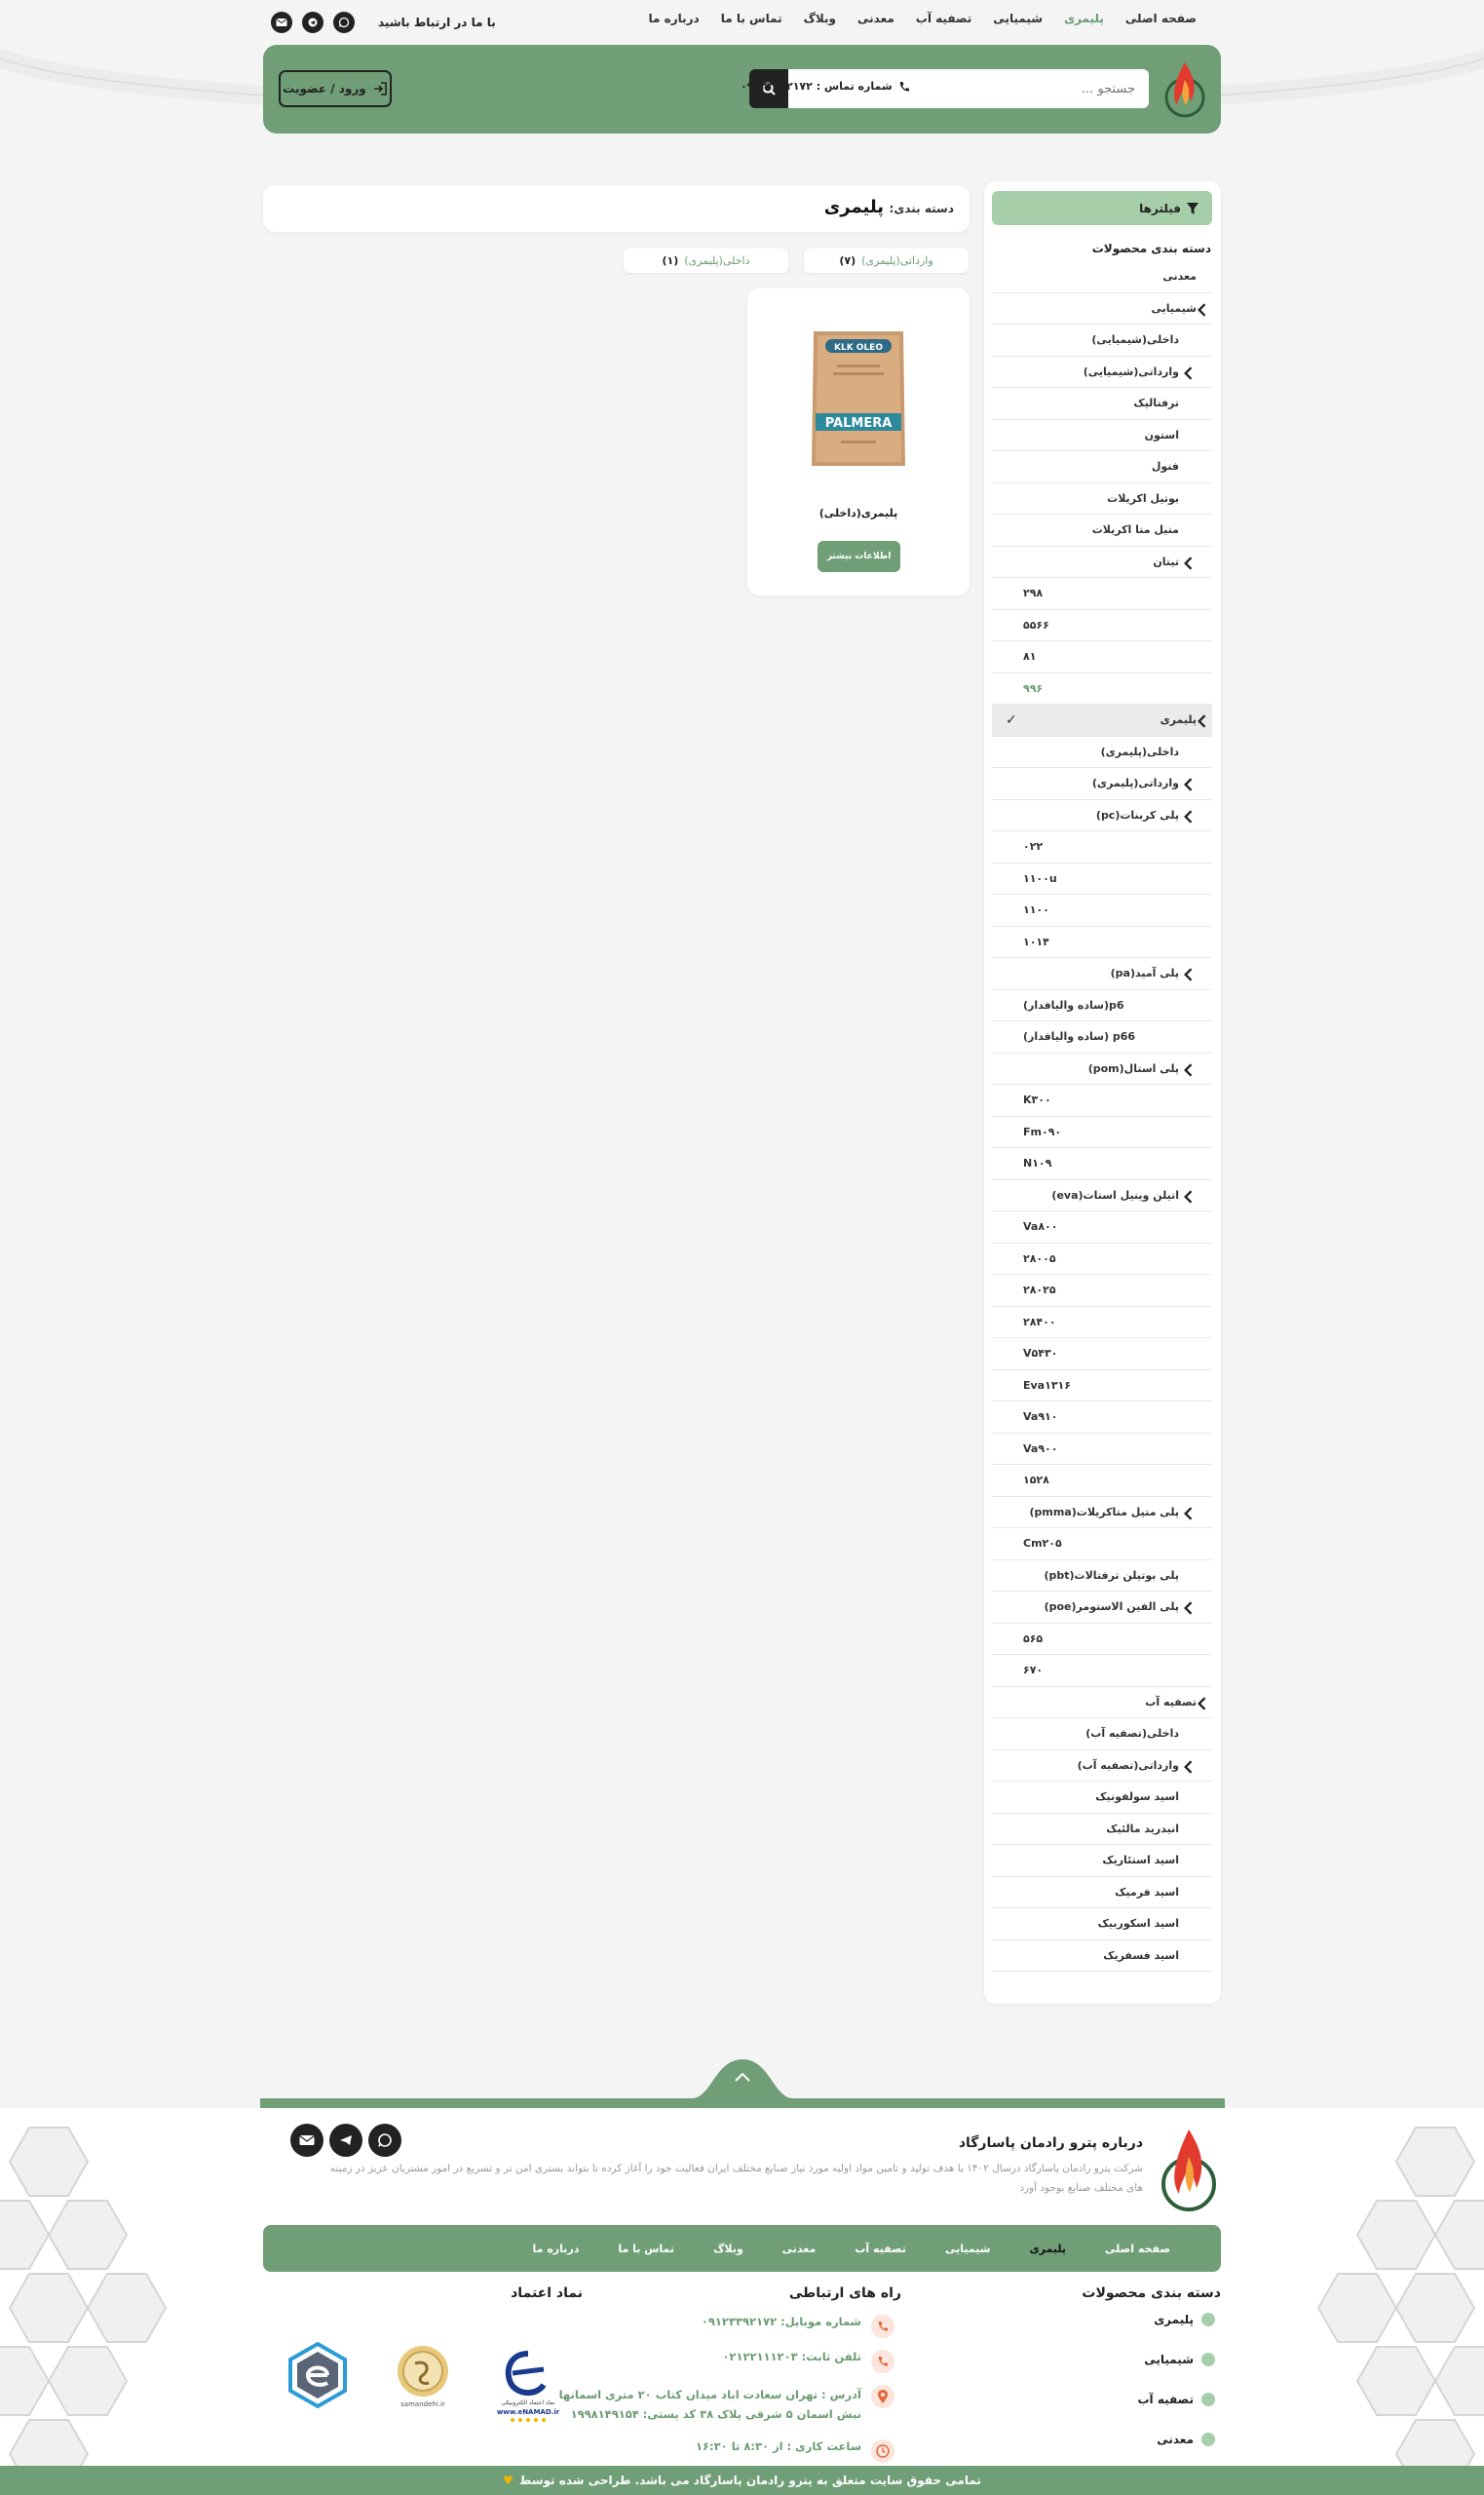 The width and height of the screenshot is (1484, 2495). What do you see at coordinates (528, 2382) in the screenshot?
I see `enamad-badge: نماد اعتماد الکترونیکی www.eNAMAD.ir` at bounding box center [528, 2382].